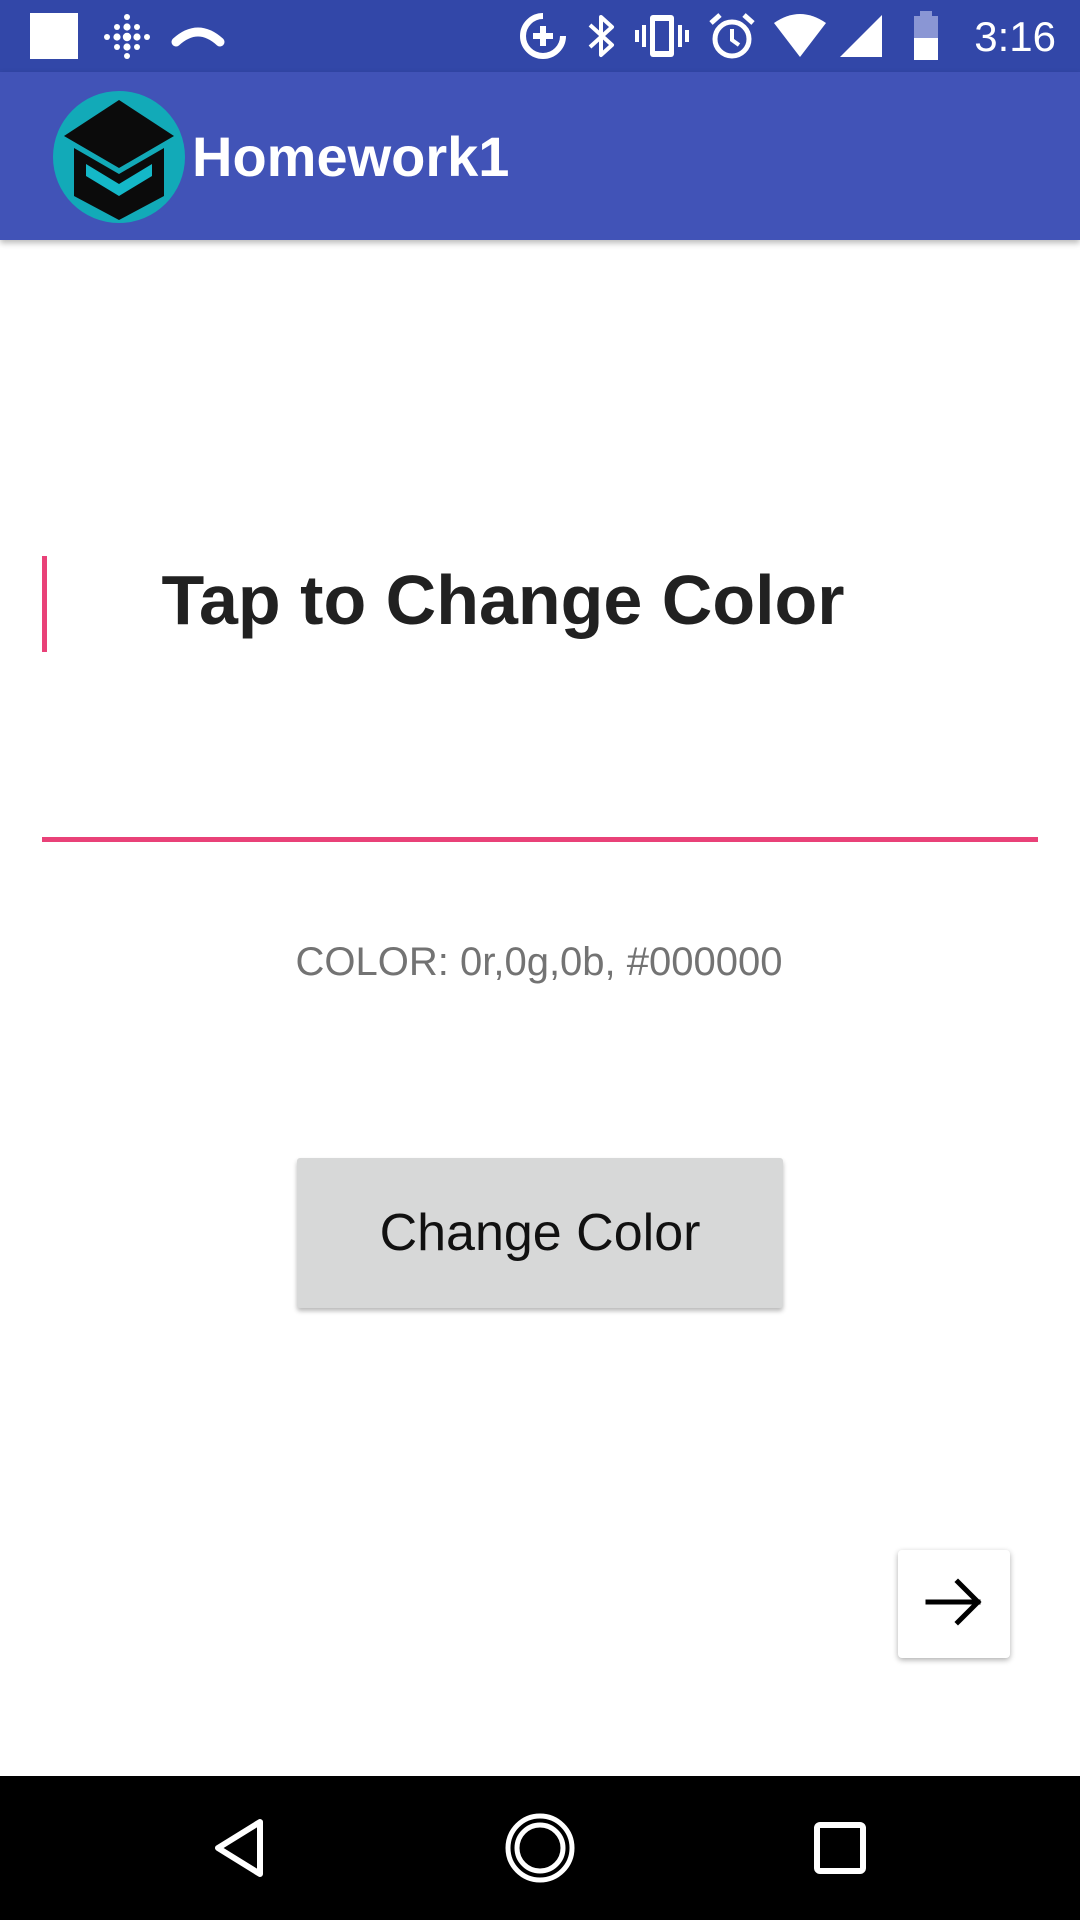 Image resolution: width=1080 pixels, height=1920 pixels. Describe the element at coordinates (127, 36) in the screenshot. I see `fitbit-icon` at that location.